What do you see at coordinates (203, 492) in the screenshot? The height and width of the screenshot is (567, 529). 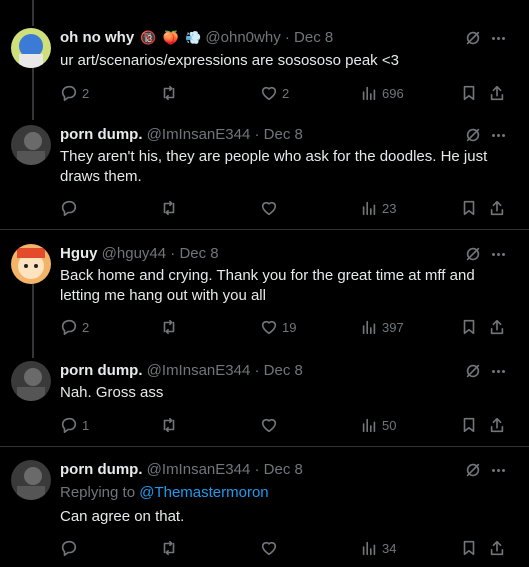 I see `replying-to-mention: @Themastermoron` at bounding box center [203, 492].